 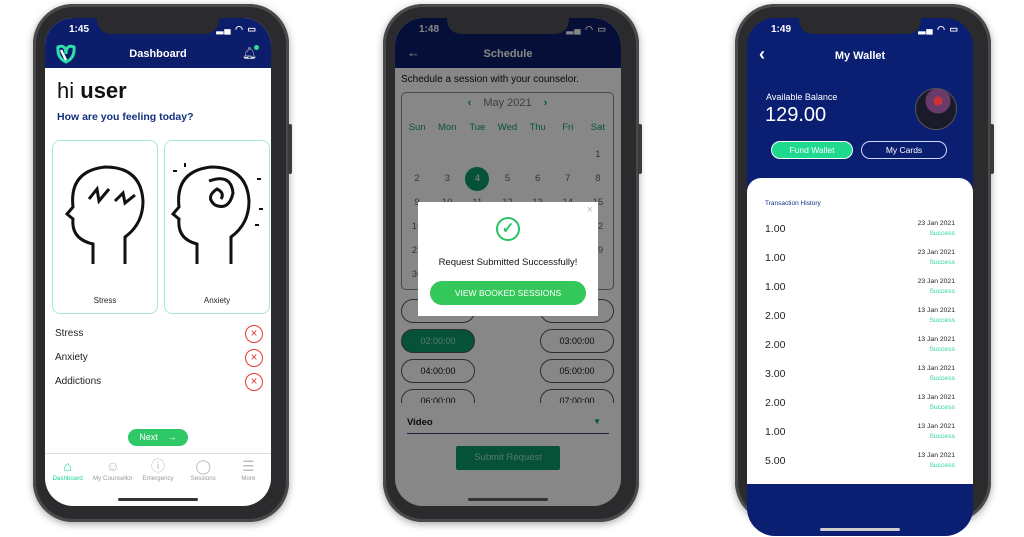 I want to click on check-circle-icon: ✓, so click(x=508, y=229).